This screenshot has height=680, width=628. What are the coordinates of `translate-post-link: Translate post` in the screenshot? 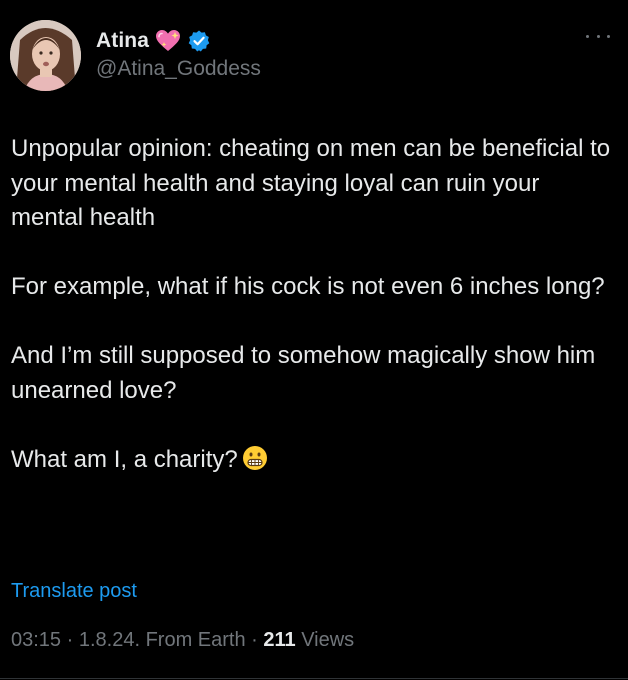 It's located at (74, 591).